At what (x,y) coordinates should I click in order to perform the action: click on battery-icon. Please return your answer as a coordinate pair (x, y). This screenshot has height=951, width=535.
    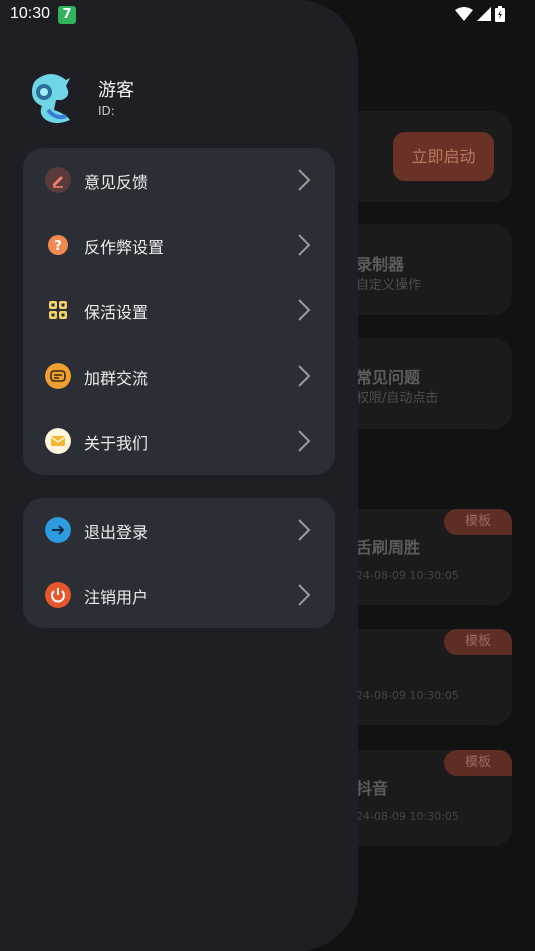
    Looking at the image, I should click on (500, 14).